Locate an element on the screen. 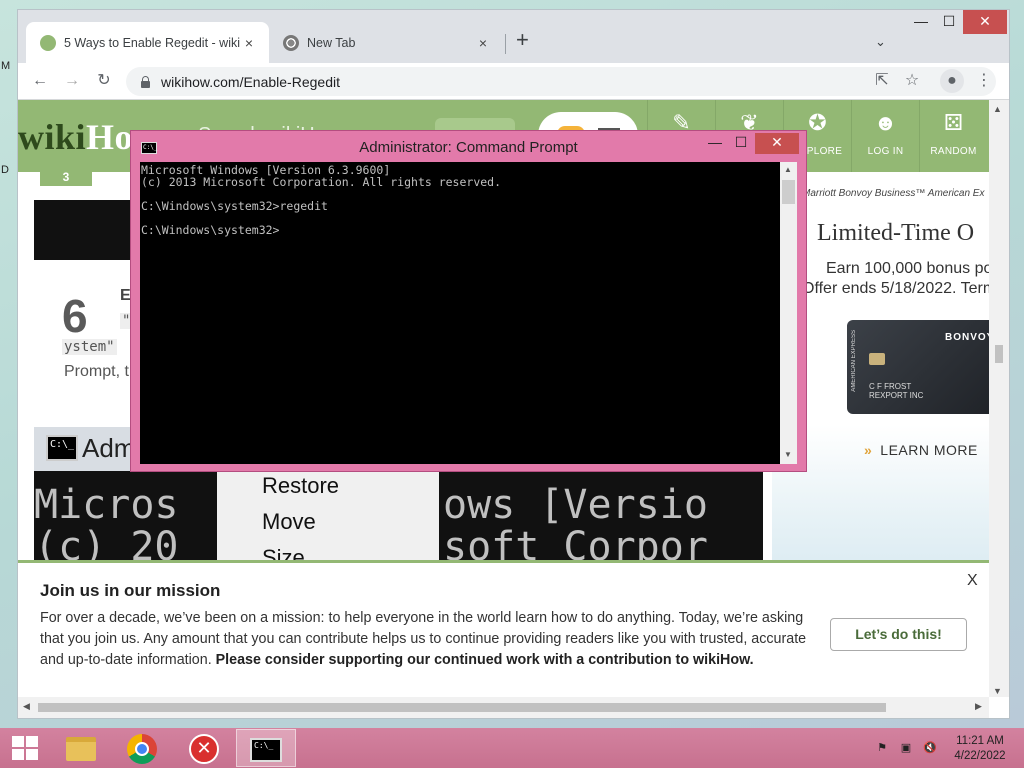  minimize-button: — is located at coordinates (921, 22).